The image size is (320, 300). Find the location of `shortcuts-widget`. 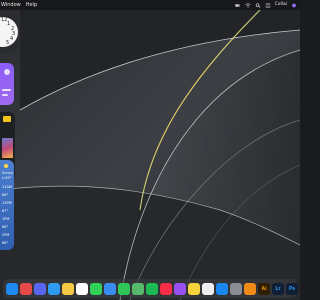

shortcuts-widget is located at coordinates (7, 84).